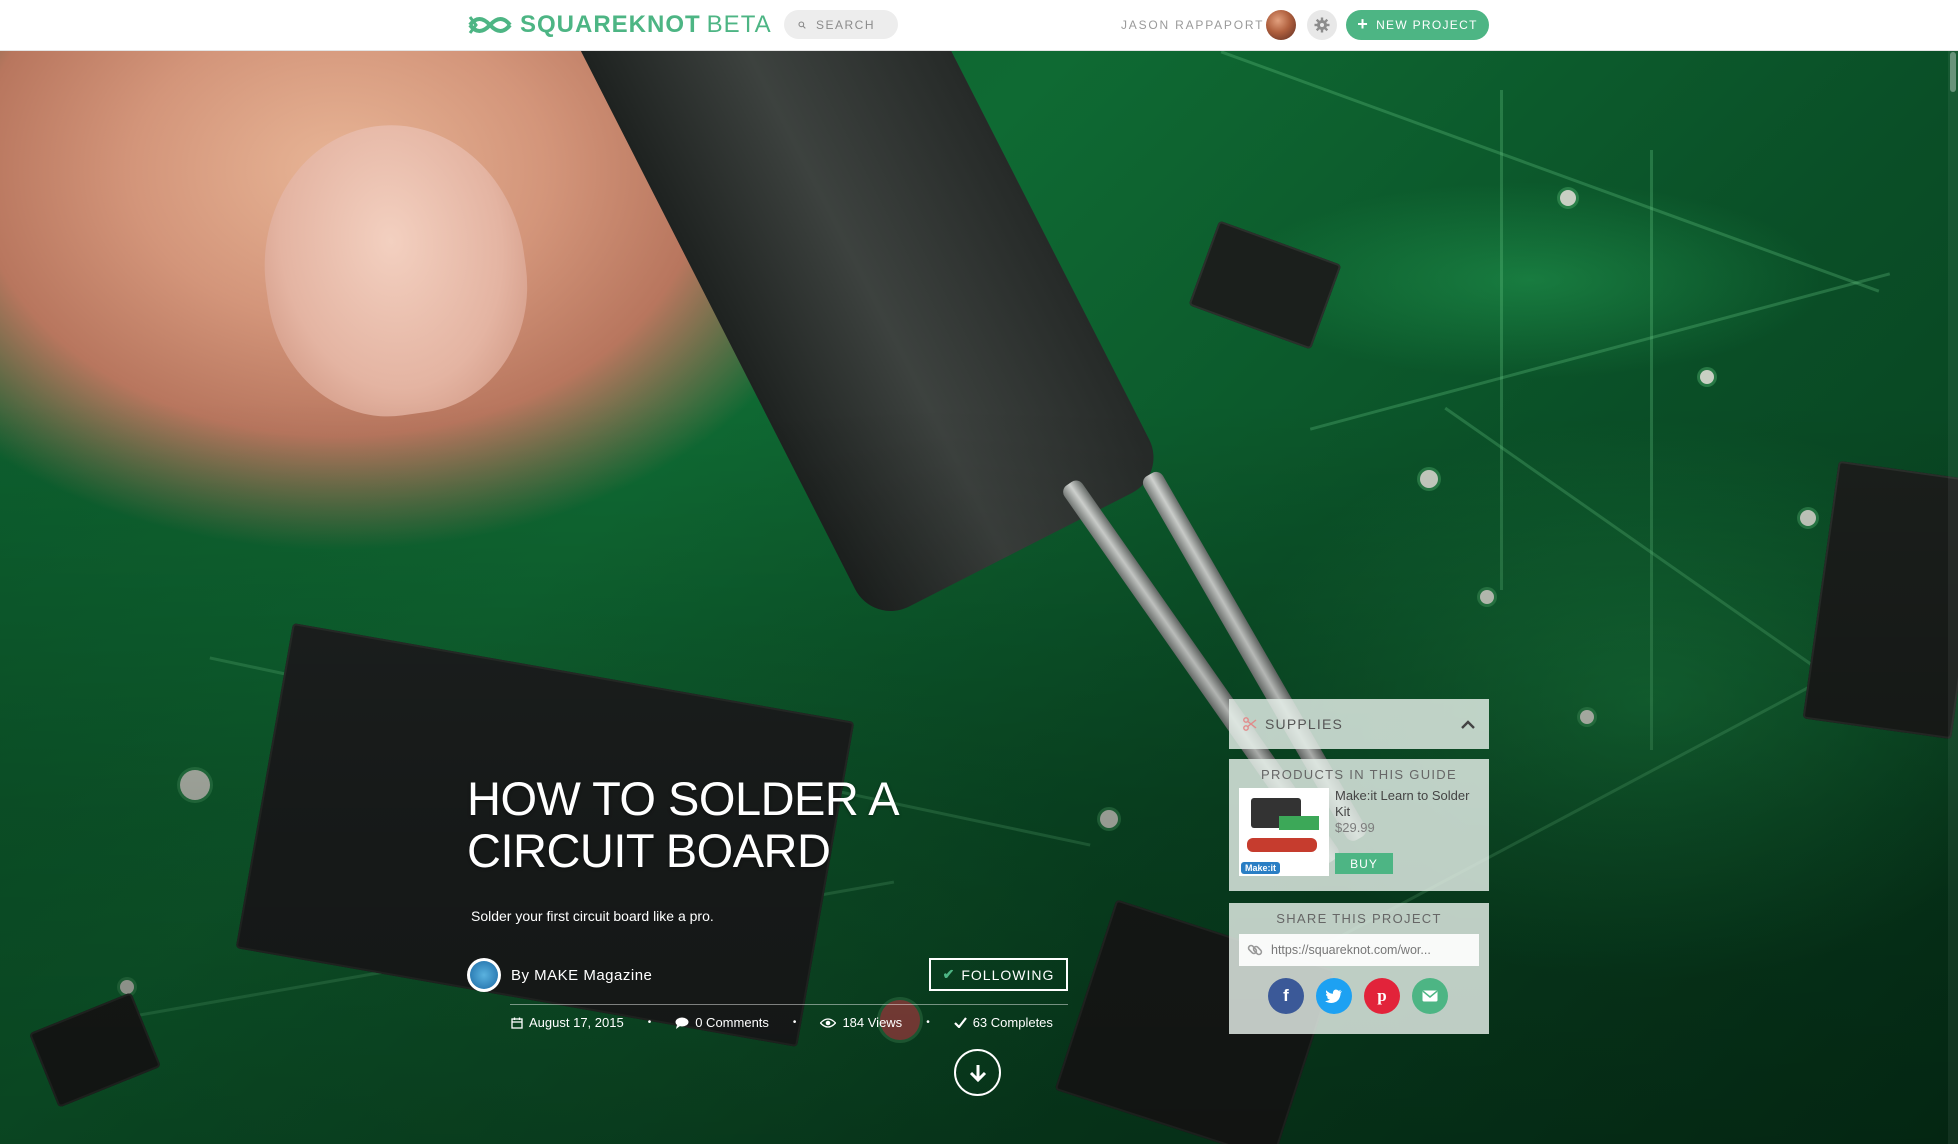 This screenshot has width=1958, height=1144. Describe the element at coordinates (682, 824) in the screenshot. I see `page-title: HOW TO SOLDER A CIRCUIT BOARD` at that location.